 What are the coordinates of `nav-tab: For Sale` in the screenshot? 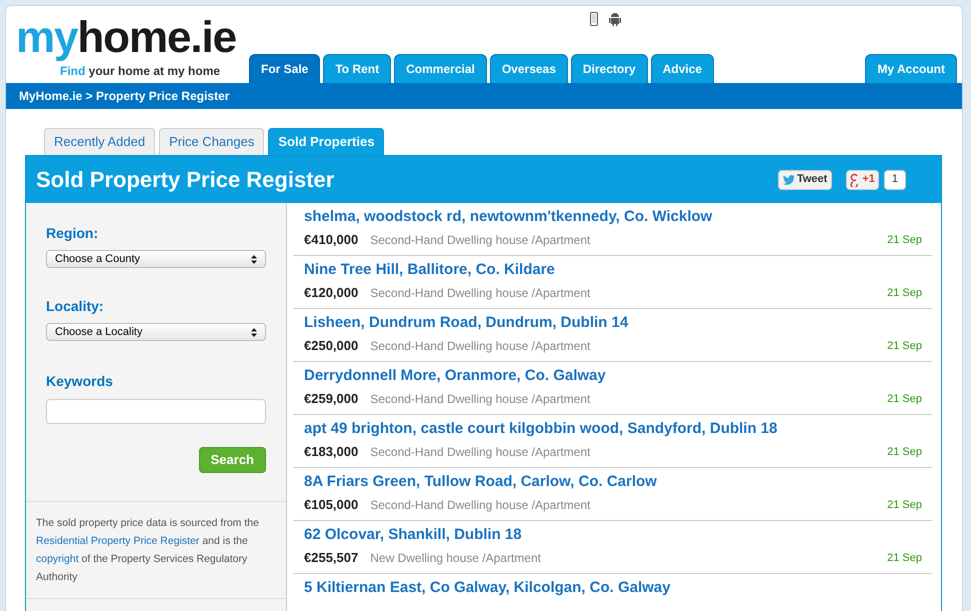 It's located at (284, 68).